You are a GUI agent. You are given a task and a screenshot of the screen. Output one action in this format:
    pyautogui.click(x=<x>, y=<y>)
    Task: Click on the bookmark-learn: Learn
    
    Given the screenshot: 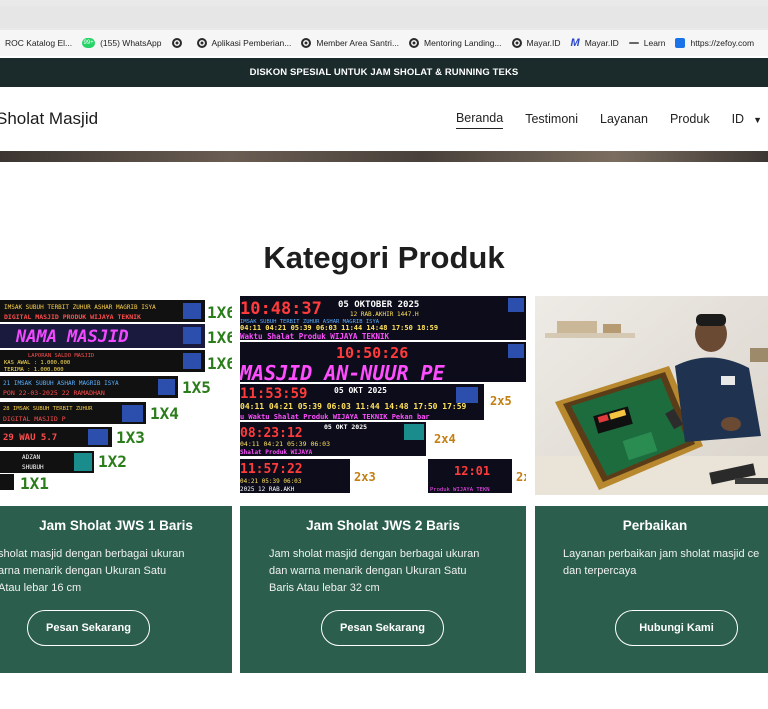 What is the action you would take?
    pyautogui.click(x=647, y=43)
    